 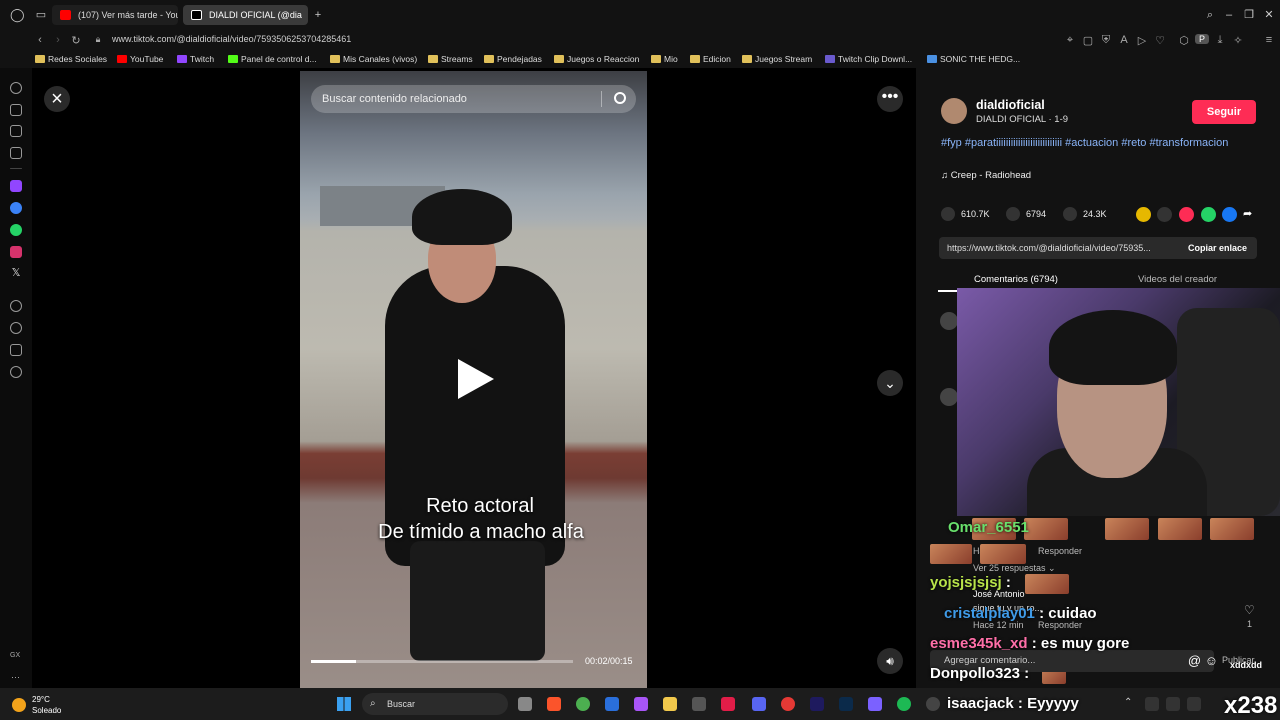 What do you see at coordinates (1249, 610) in the screenshot?
I see `comment-like-icon: ♡` at bounding box center [1249, 610].